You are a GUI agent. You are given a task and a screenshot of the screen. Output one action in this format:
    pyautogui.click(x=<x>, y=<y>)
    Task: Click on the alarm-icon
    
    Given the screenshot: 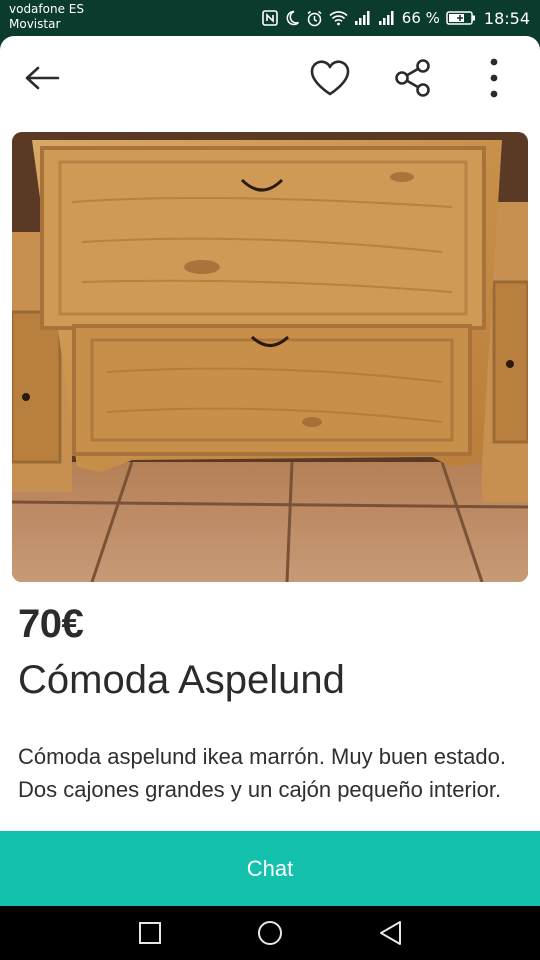 What is the action you would take?
    pyautogui.click(x=314, y=18)
    